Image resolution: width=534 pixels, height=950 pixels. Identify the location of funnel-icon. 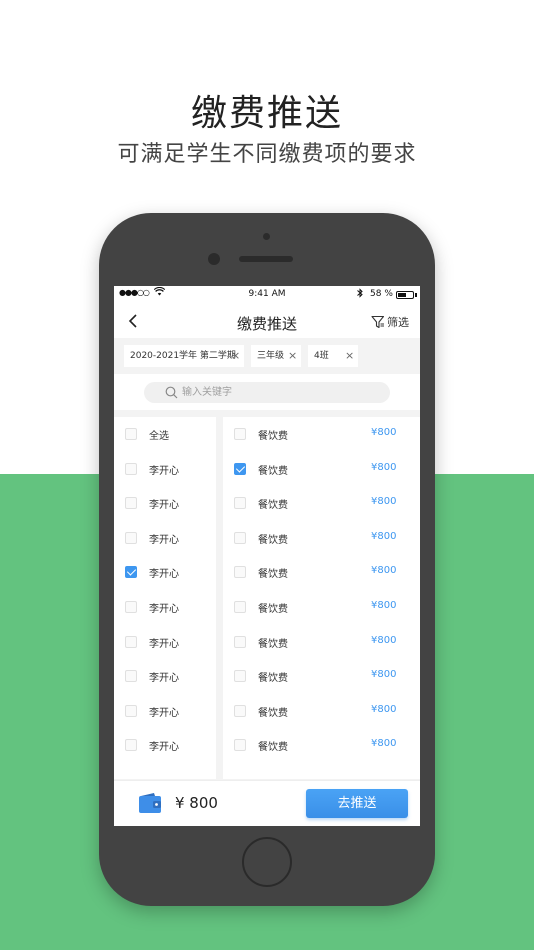
(378, 322).